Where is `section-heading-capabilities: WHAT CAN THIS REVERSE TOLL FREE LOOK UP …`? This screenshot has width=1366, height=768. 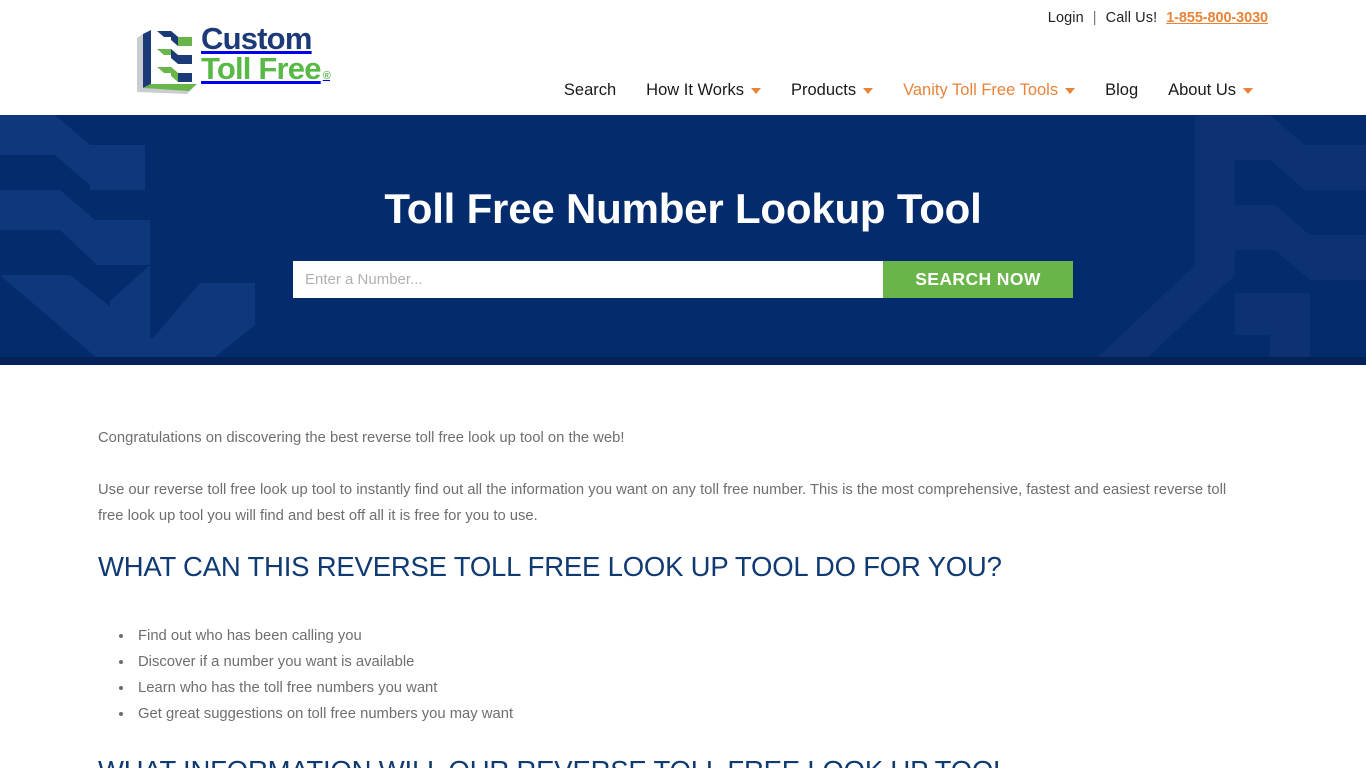 section-heading-capabilities: WHAT CAN THIS REVERSE TOLL FREE LOOK UP … is located at coordinates (550, 567).